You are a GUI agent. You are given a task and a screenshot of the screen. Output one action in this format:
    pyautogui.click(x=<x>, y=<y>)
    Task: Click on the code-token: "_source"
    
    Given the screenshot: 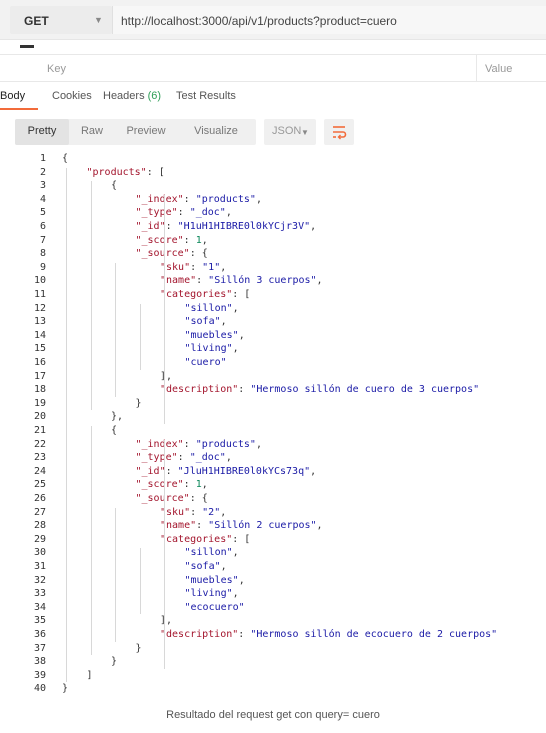 What is the action you would take?
    pyautogui.click(x=162, y=498)
    